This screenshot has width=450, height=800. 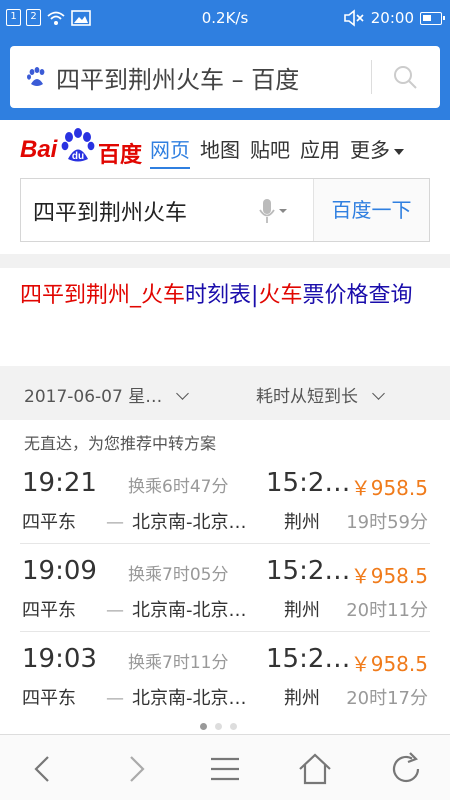 What do you see at coordinates (387, 698) in the screenshot?
I see `duration: 20时17分` at bounding box center [387, 698].